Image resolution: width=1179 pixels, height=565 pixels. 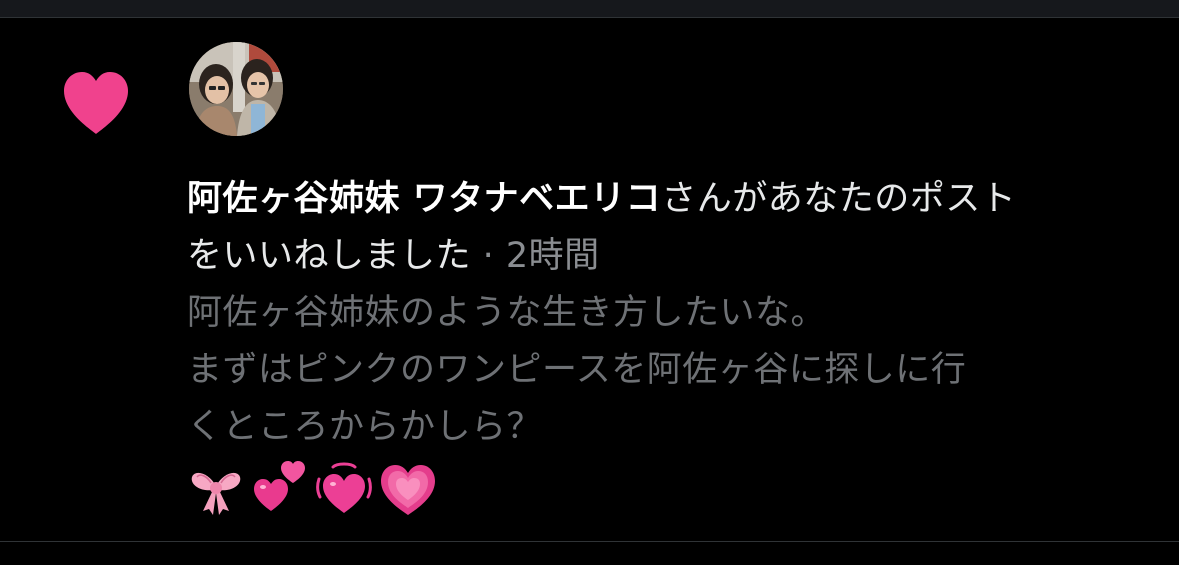 I want to click on bottom-divider, so click(x=589, y=541).